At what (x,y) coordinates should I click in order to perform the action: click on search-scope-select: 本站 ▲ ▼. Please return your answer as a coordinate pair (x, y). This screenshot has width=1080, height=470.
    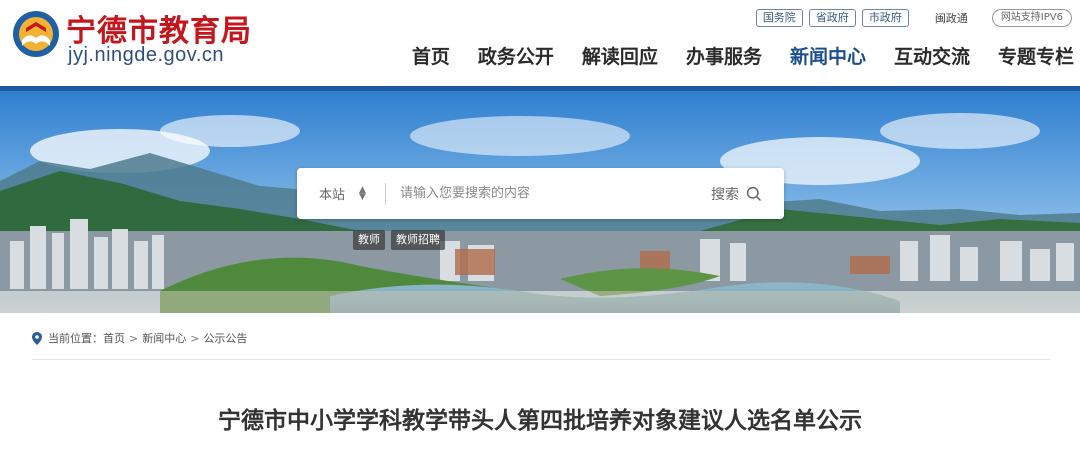
    Looking at the image, I should click on (341, 193).